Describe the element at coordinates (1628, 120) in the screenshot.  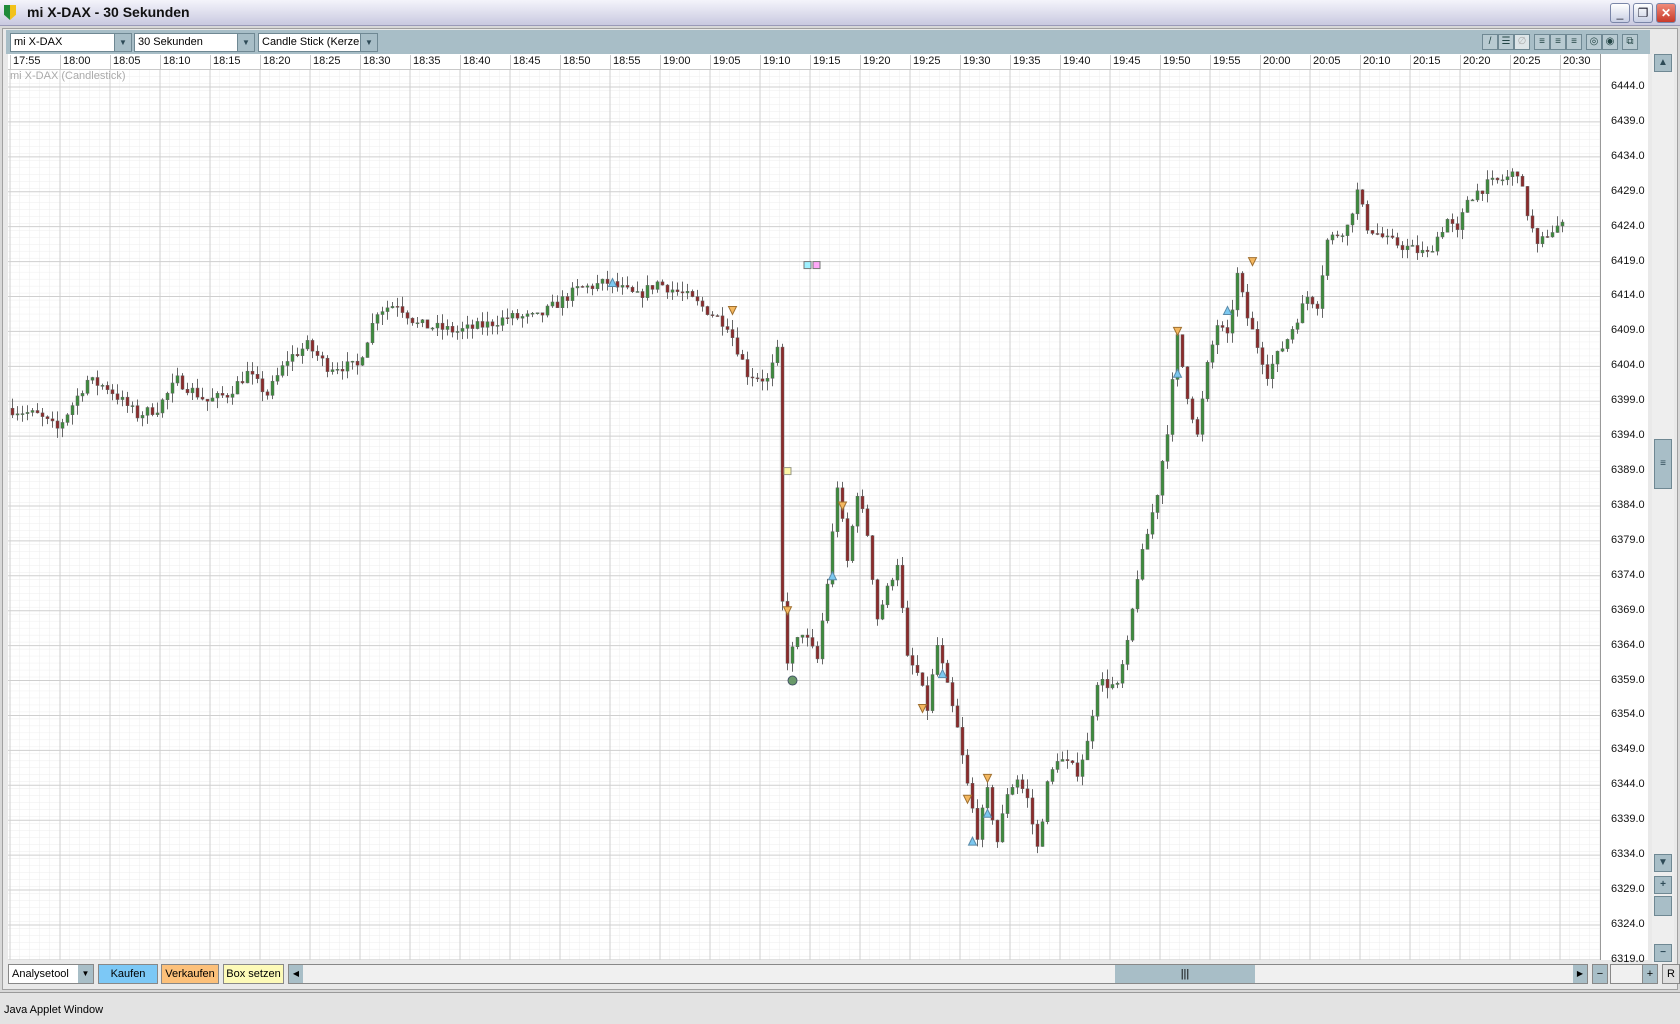
I see `y-tick-label: 6439.0` at that location.